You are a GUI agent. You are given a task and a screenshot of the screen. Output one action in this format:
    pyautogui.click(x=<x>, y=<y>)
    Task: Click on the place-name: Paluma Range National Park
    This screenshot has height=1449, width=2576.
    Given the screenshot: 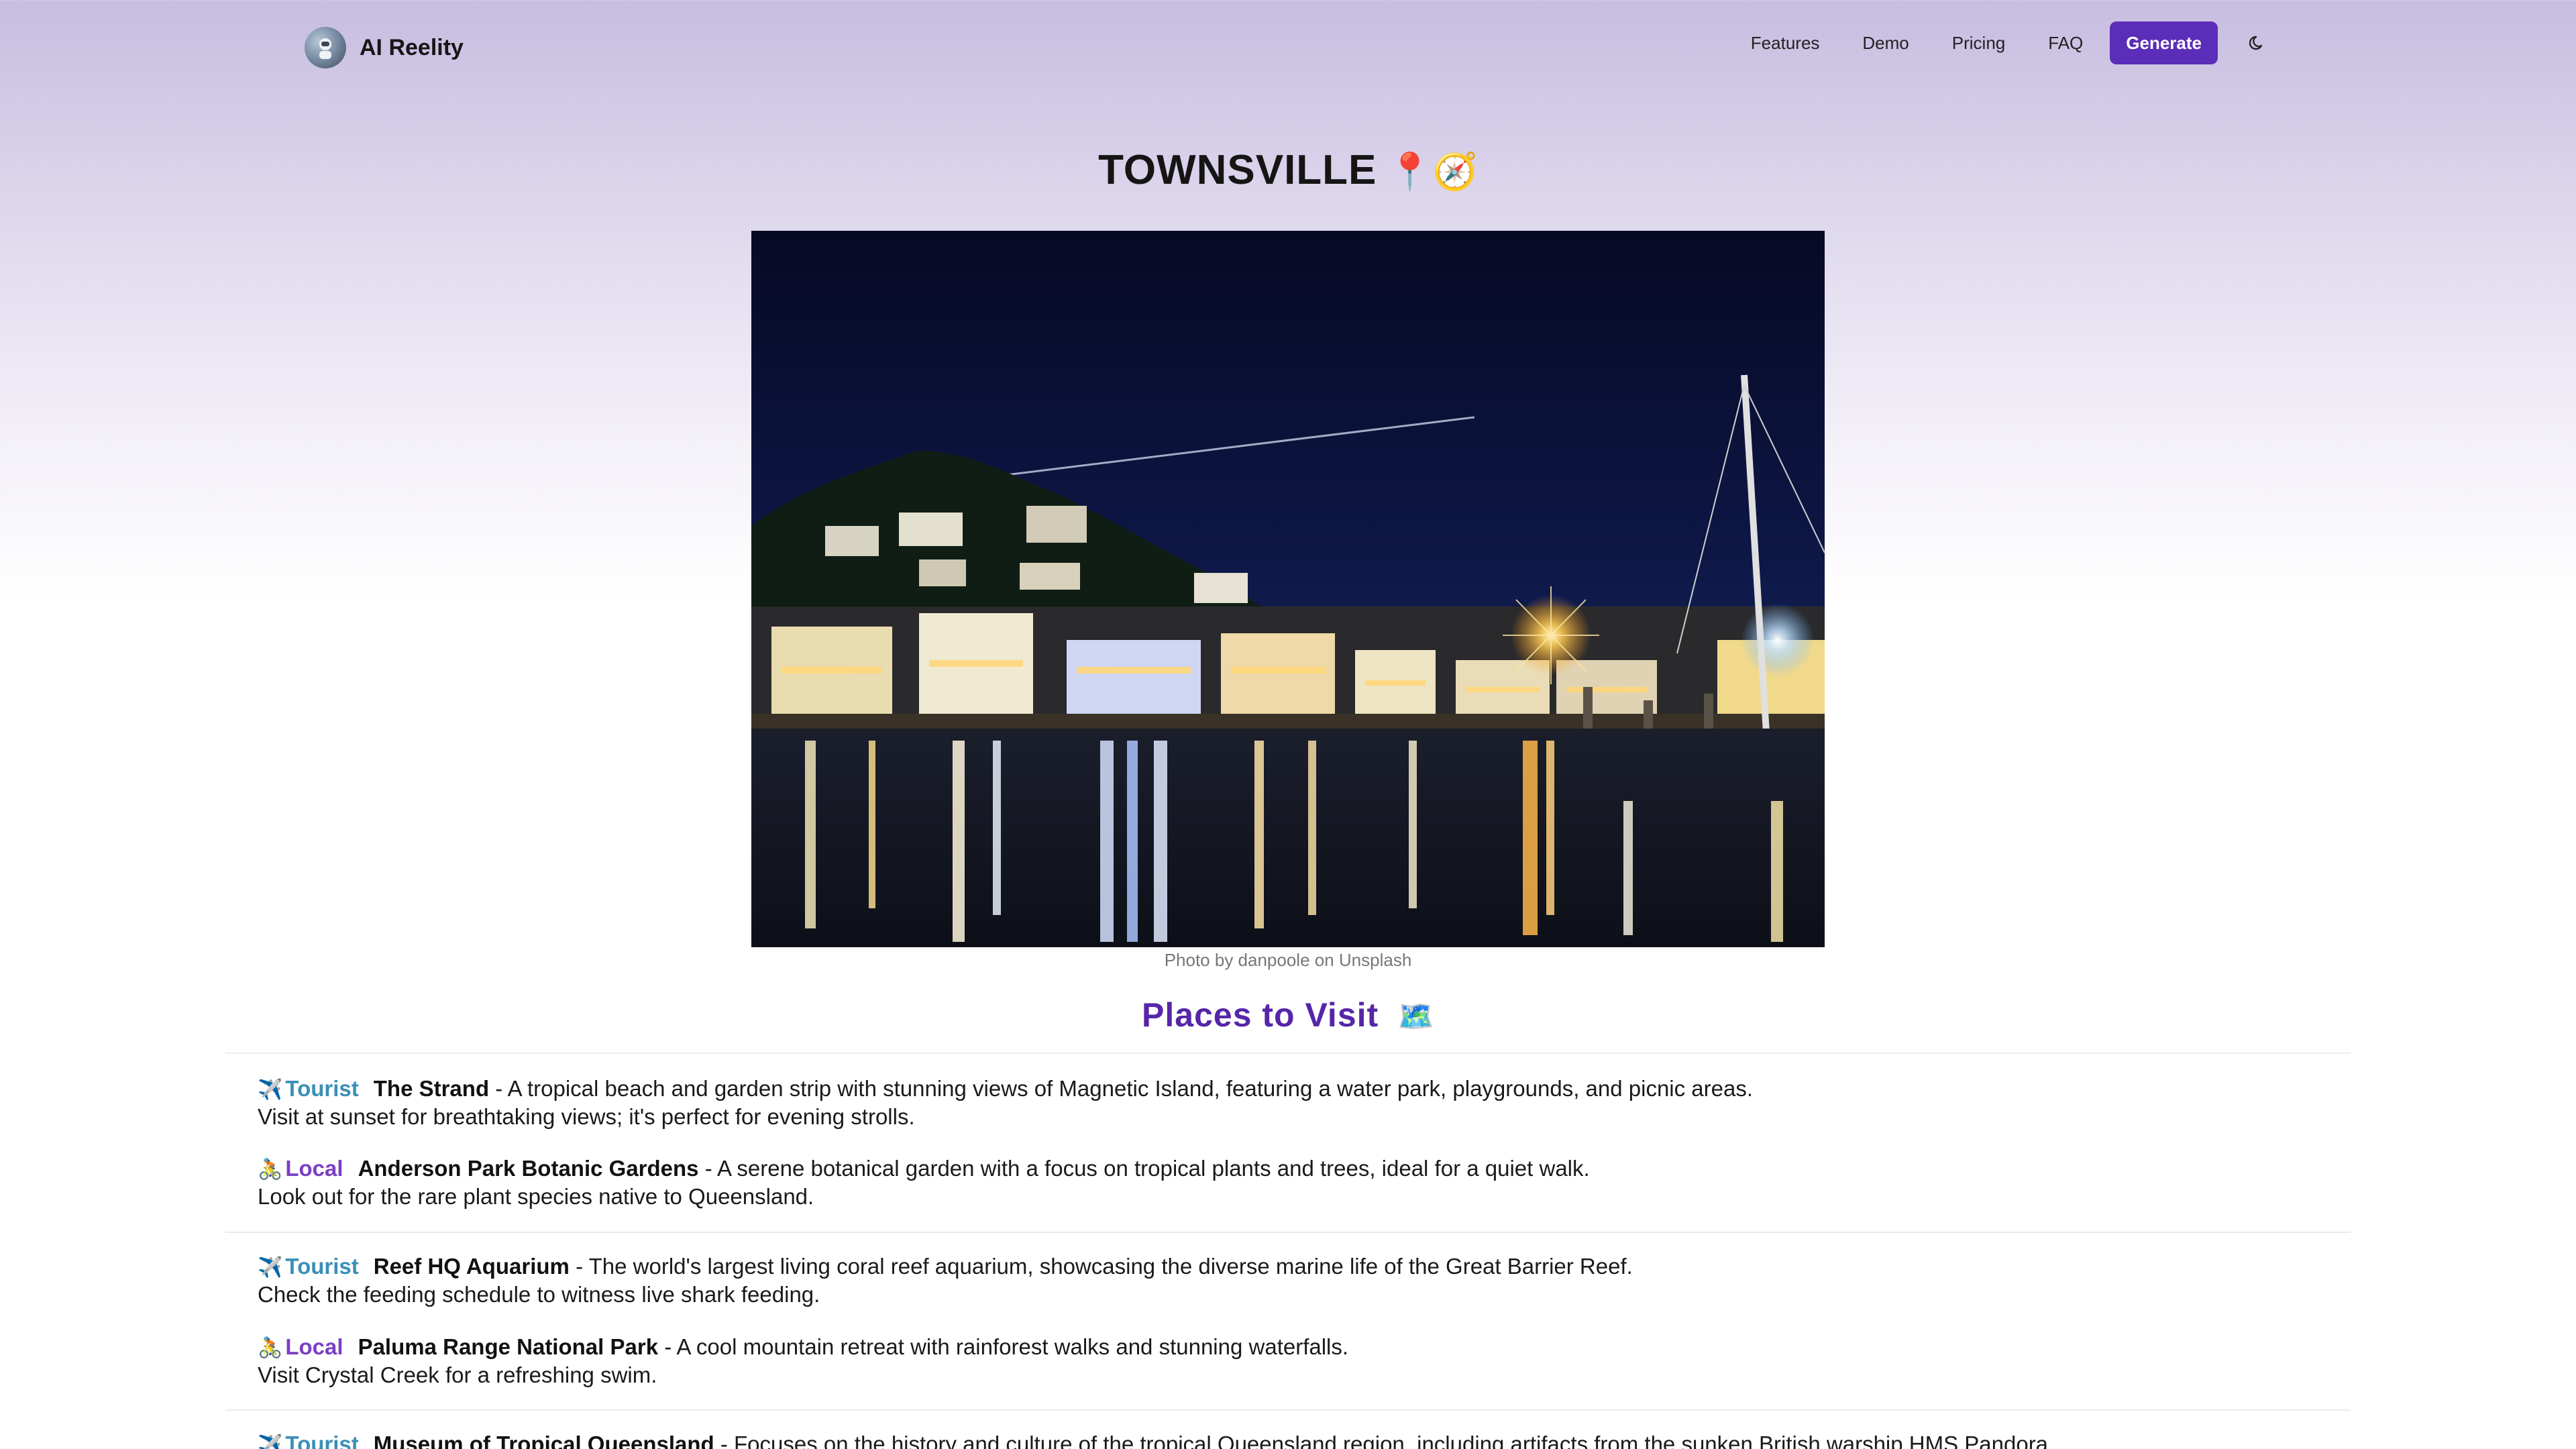 What is the action you would take?
    pyautogui.click(x=508, y=1346)
    